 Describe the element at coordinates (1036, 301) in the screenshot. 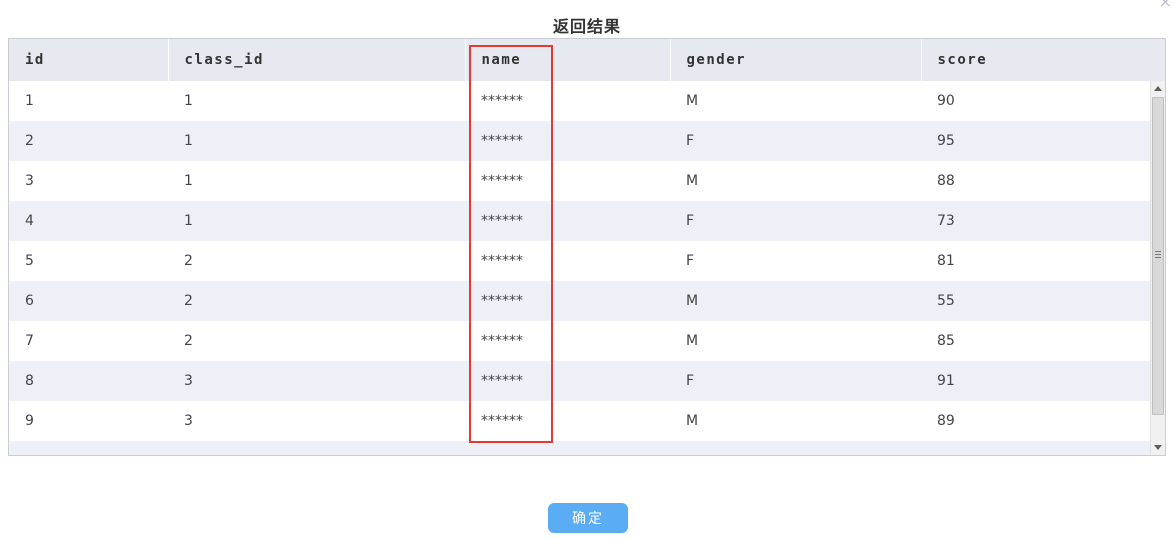

I see `cell-score: 55` at that location.